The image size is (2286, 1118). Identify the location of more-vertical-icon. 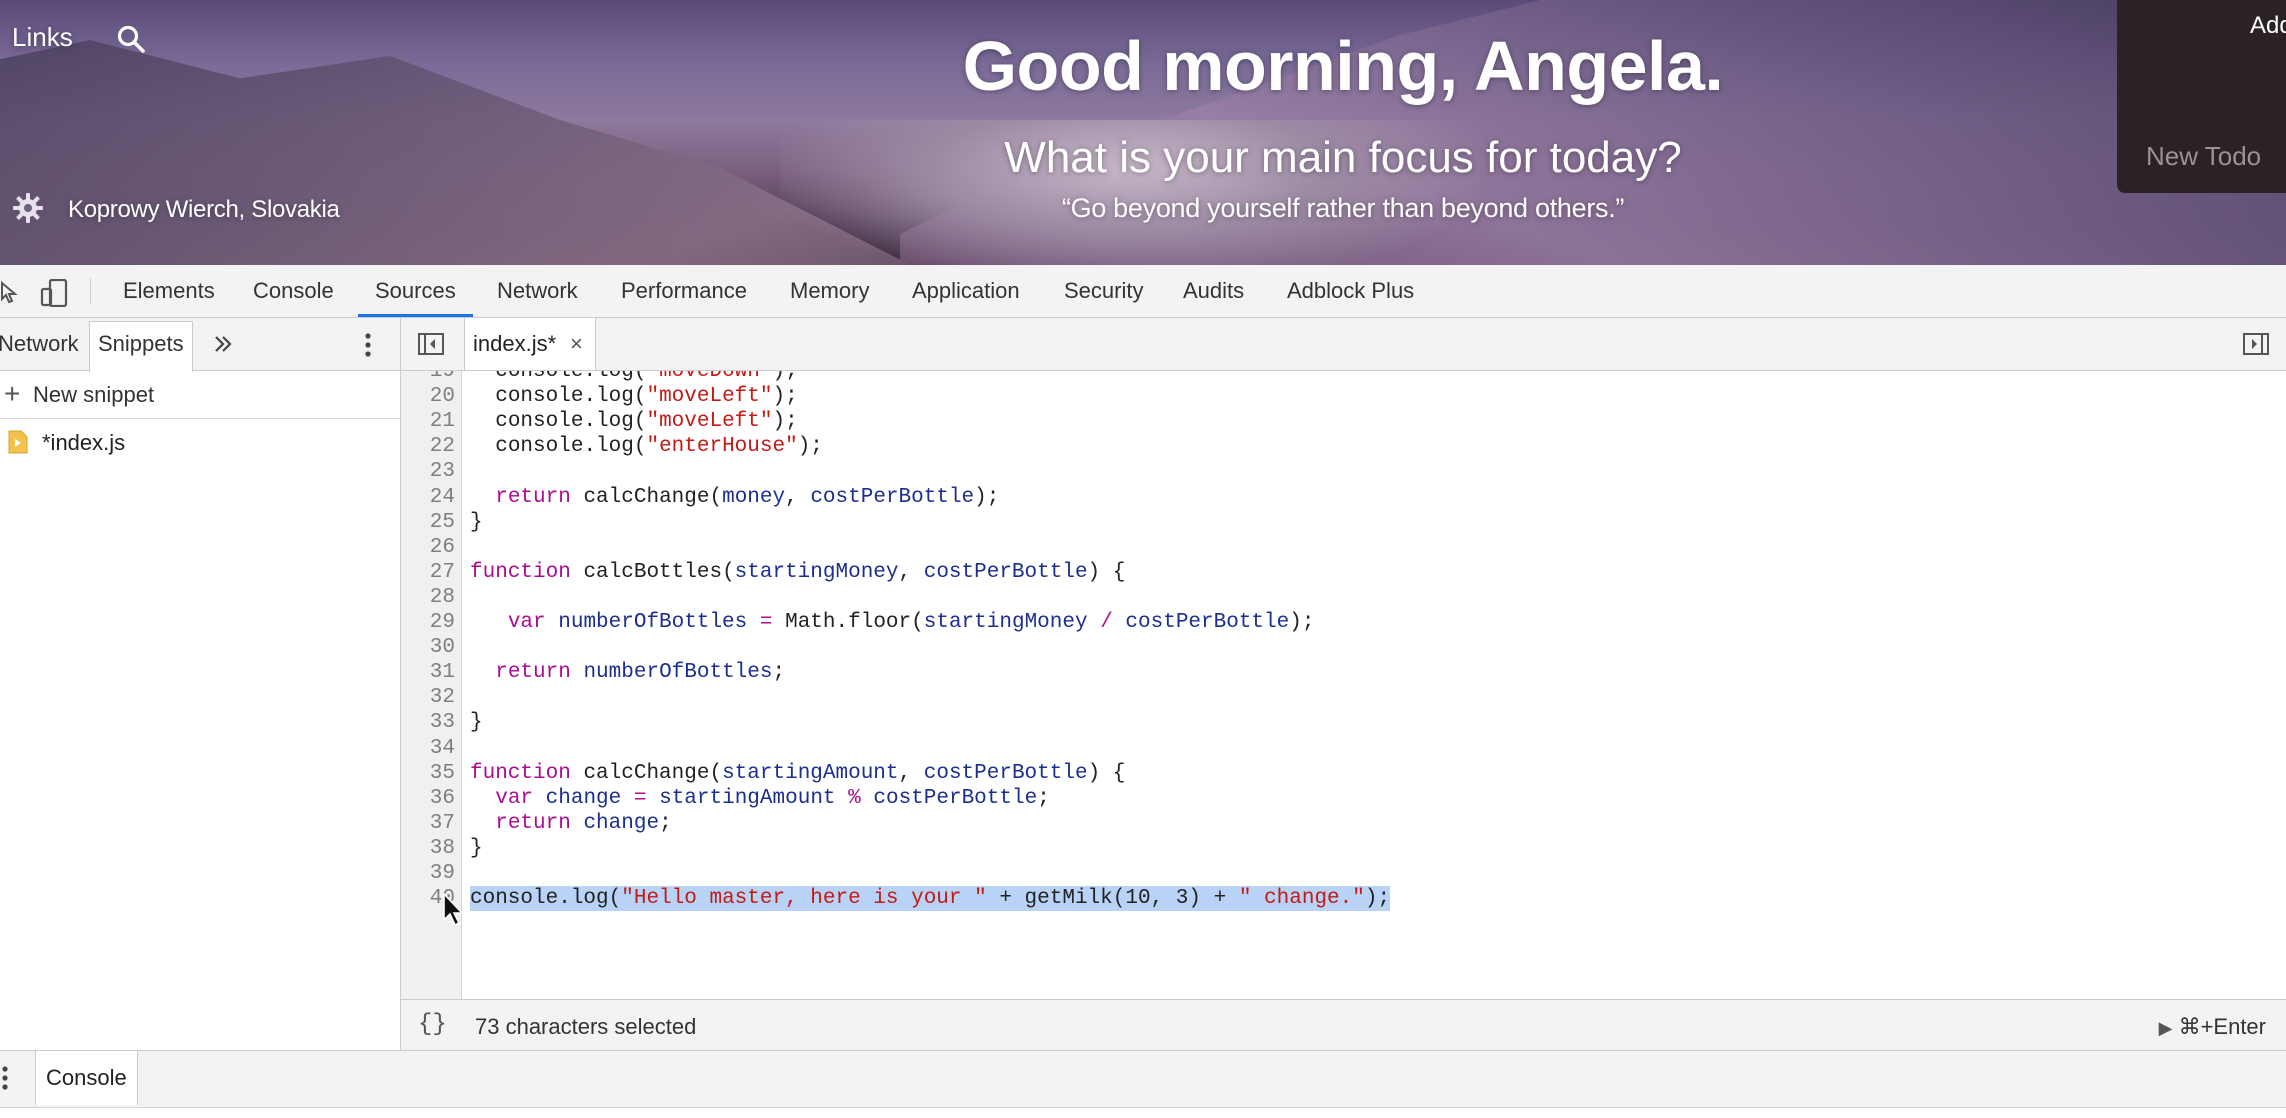
(368, 345).